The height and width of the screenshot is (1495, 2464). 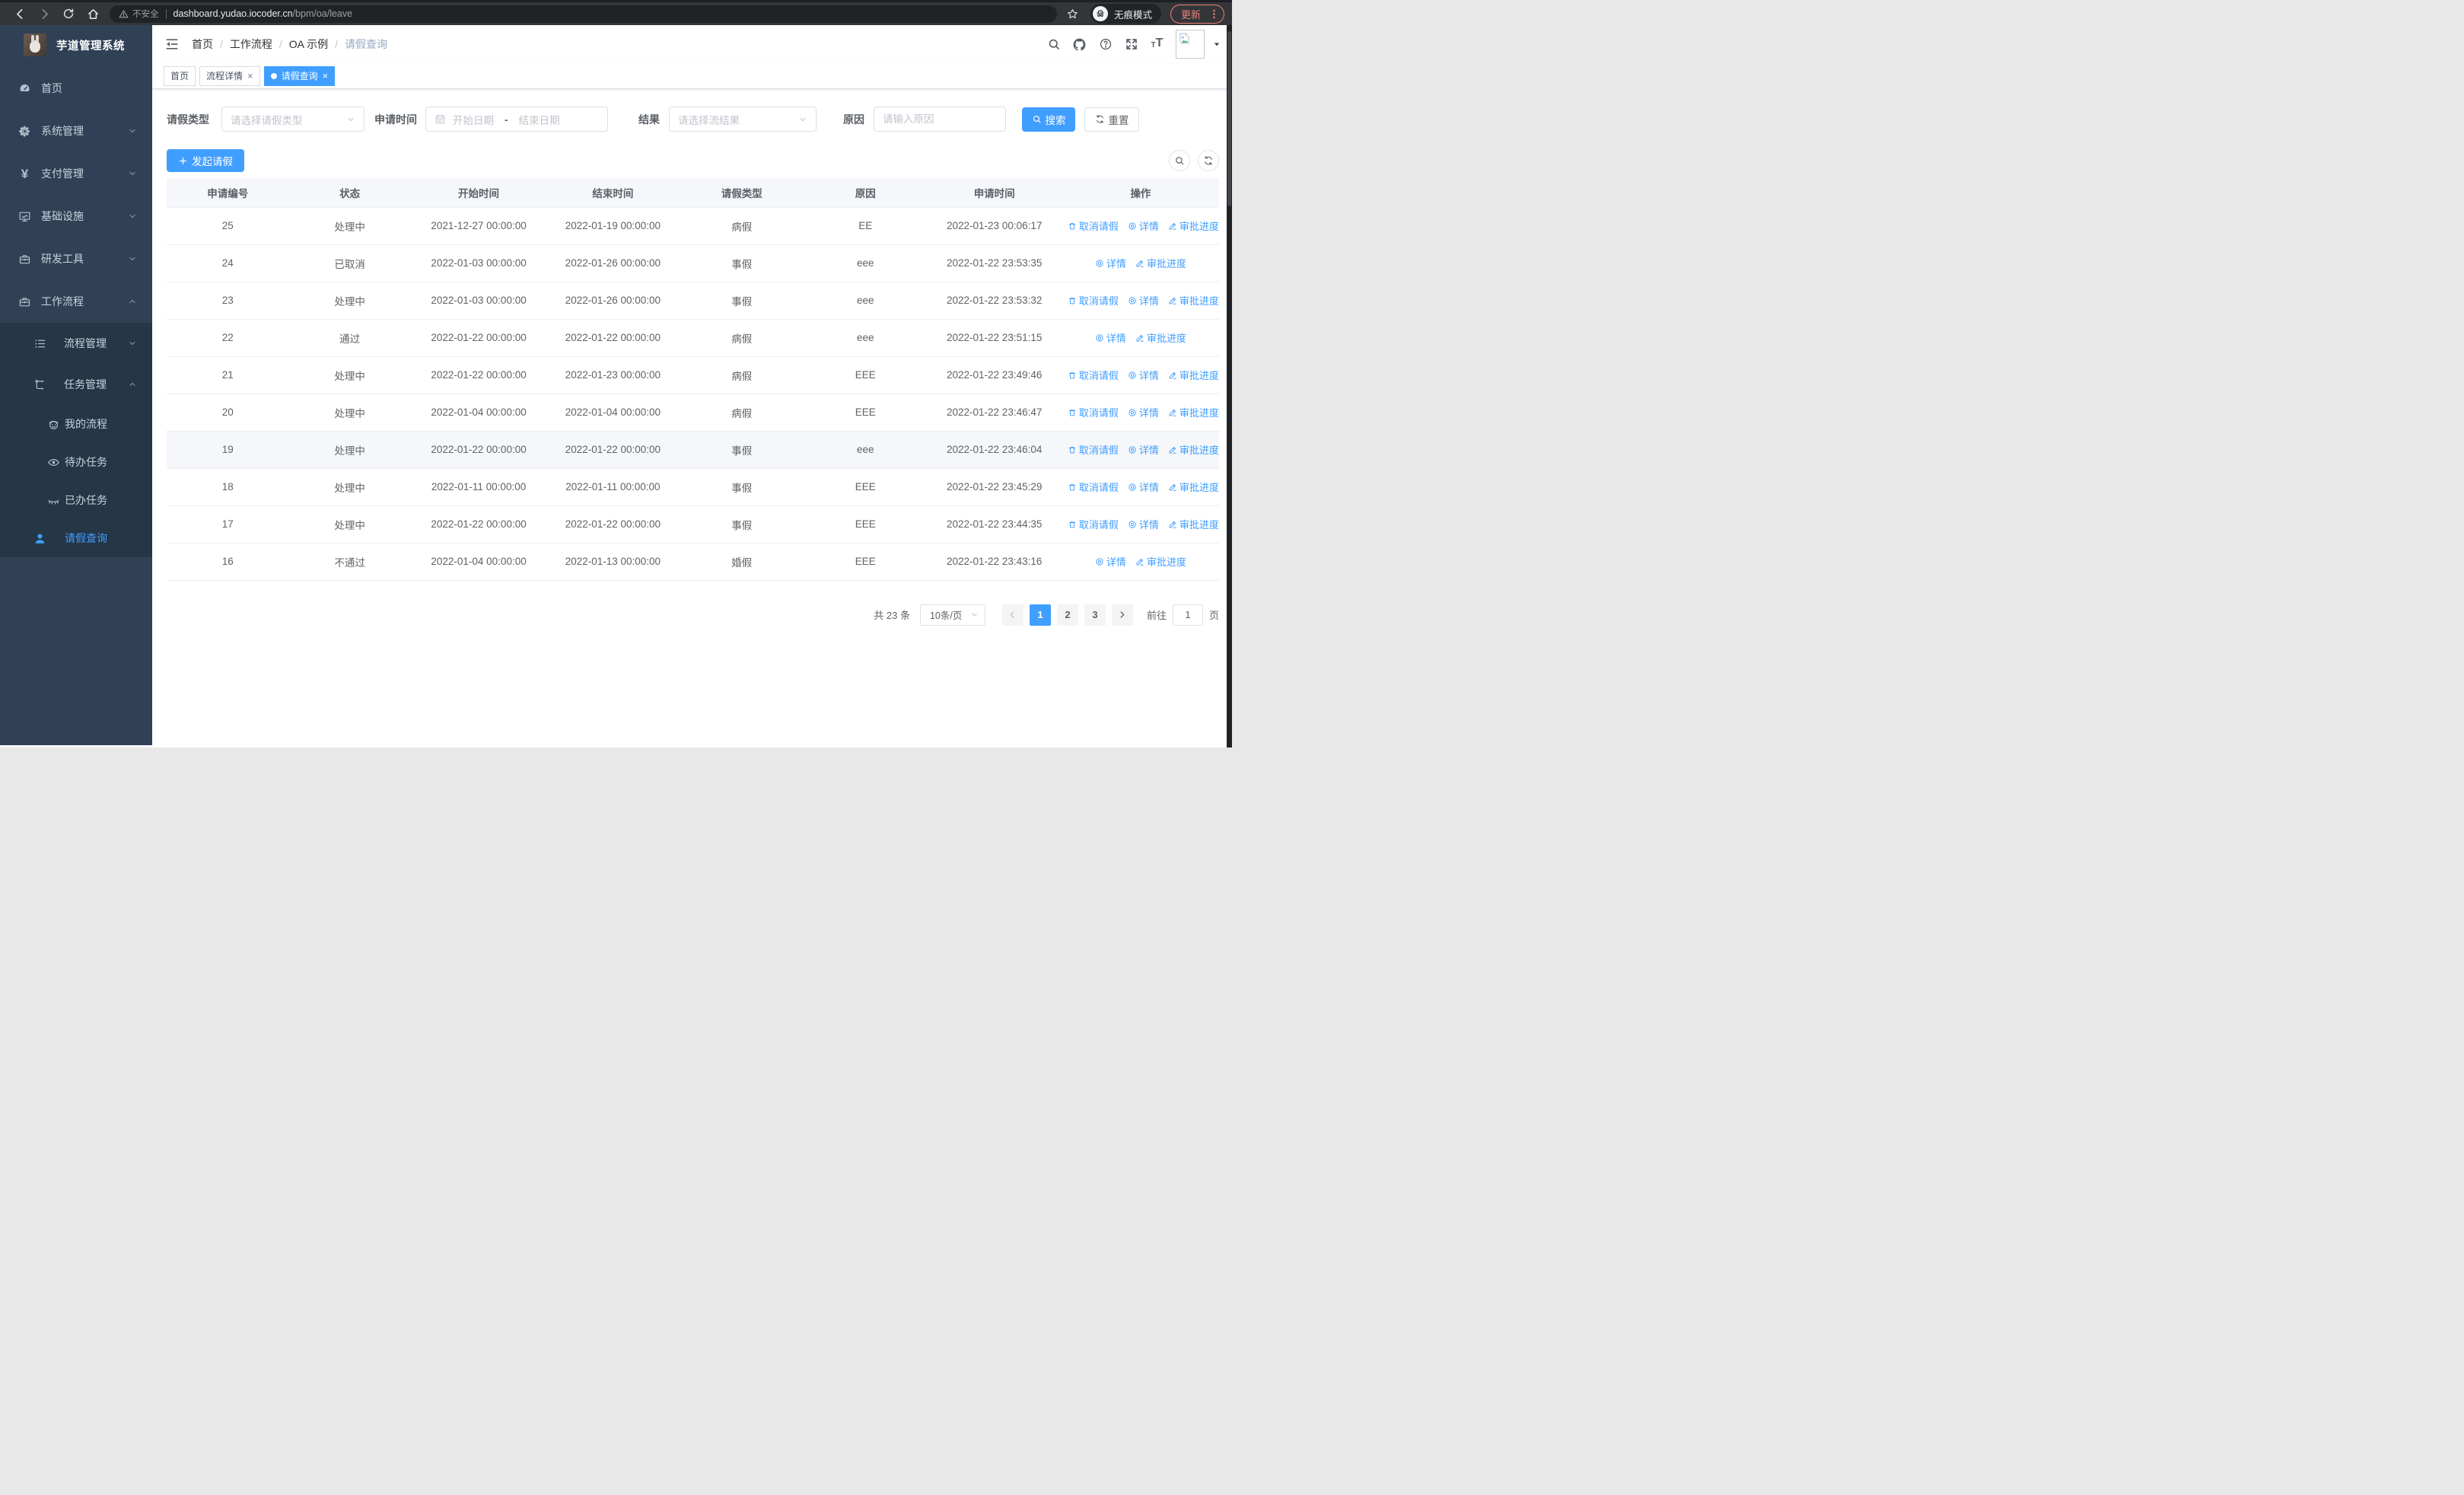 What do you see at coordinates (946, 615) in the screenshot?
I see `page-size-value: 10条/页` at bounding box center [946, 615].